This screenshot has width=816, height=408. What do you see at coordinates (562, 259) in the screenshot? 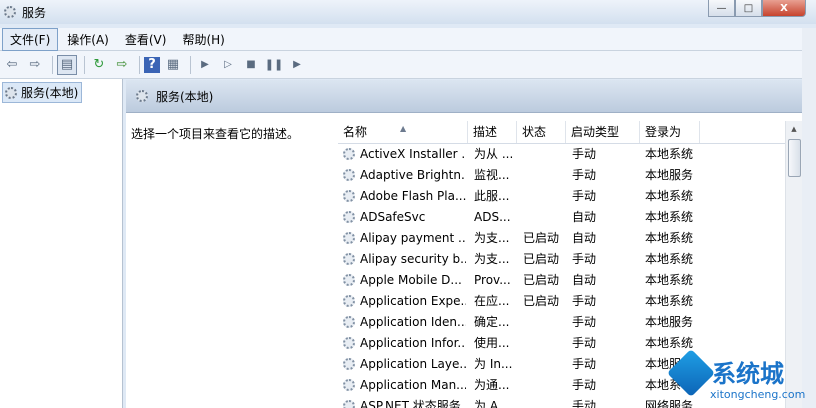
I see `table-row: Alipay security b... 为支... 已启动 手动 本地系统` at bounding box center [562, 259].